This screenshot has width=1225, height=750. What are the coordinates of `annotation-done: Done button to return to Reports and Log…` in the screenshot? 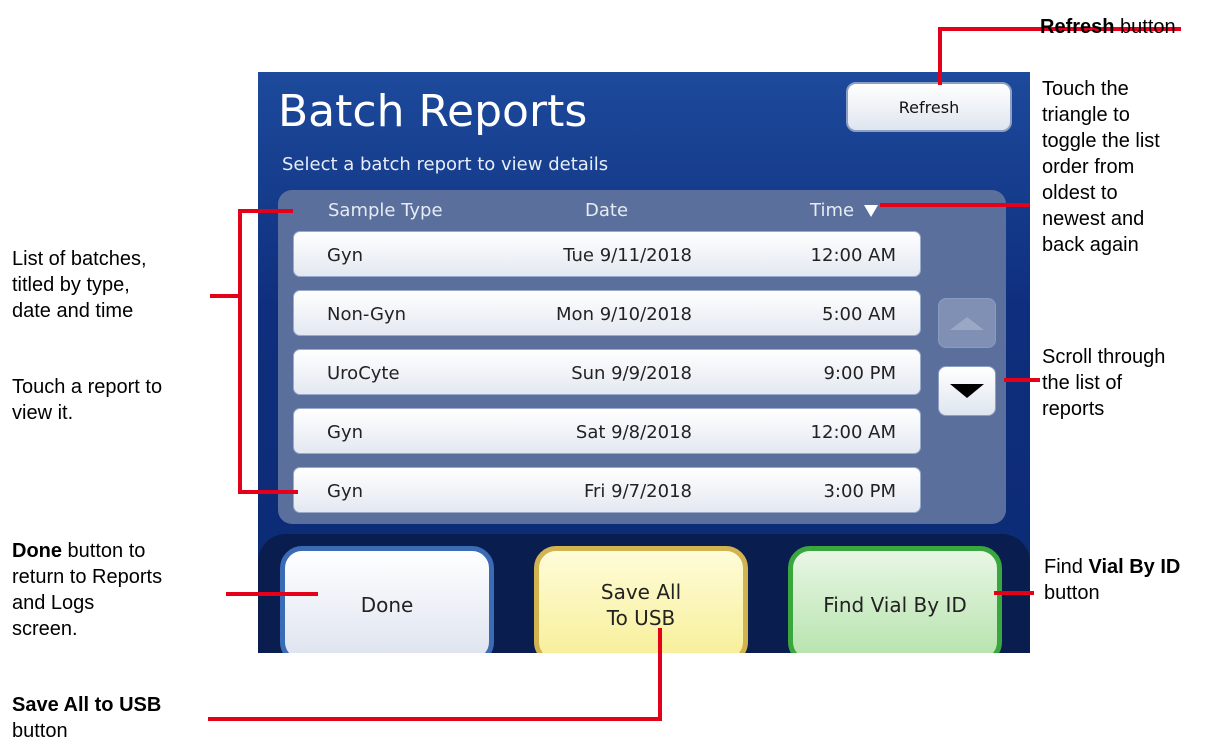 It's located at (87, 590).